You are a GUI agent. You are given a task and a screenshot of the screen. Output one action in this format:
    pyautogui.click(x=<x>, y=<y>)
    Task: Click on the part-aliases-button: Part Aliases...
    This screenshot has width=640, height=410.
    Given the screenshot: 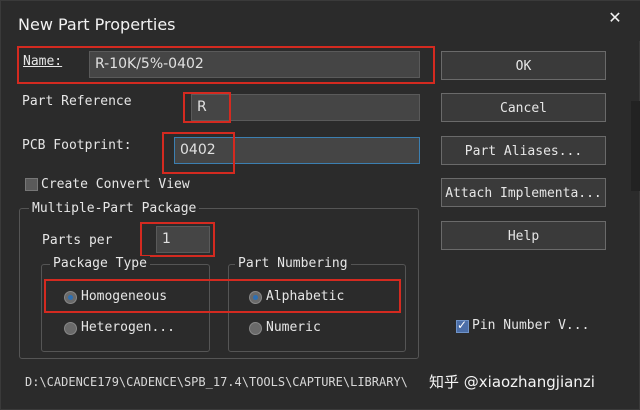 What is the action you would take?
    pyautogui.click(x=523, y=150)
    